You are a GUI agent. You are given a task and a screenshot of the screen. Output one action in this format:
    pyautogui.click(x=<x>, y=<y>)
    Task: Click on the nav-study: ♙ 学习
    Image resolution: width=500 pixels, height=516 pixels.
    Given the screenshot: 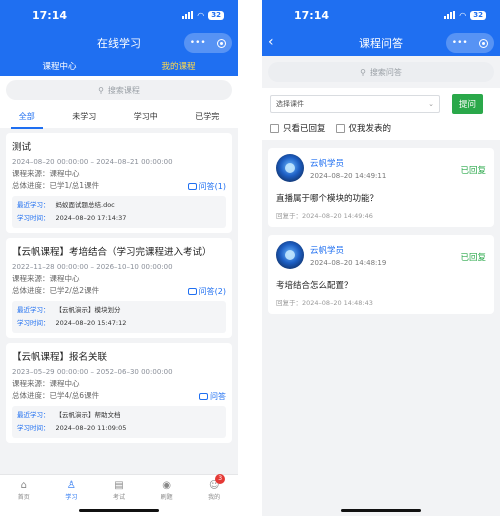 What is the action you would take?
    pyautogui.click(x=71, y=490)
    